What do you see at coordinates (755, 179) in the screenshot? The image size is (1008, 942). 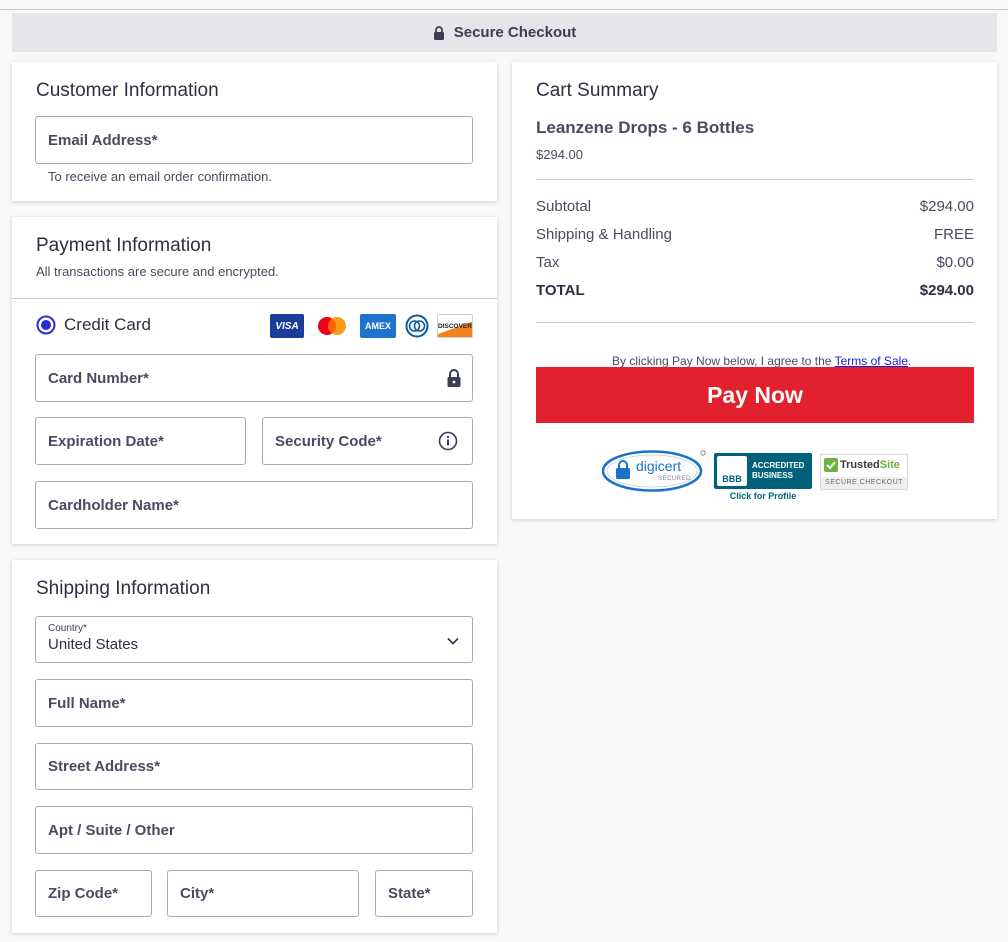 I see `cart-divider-top` at bounding box center [755, 179].